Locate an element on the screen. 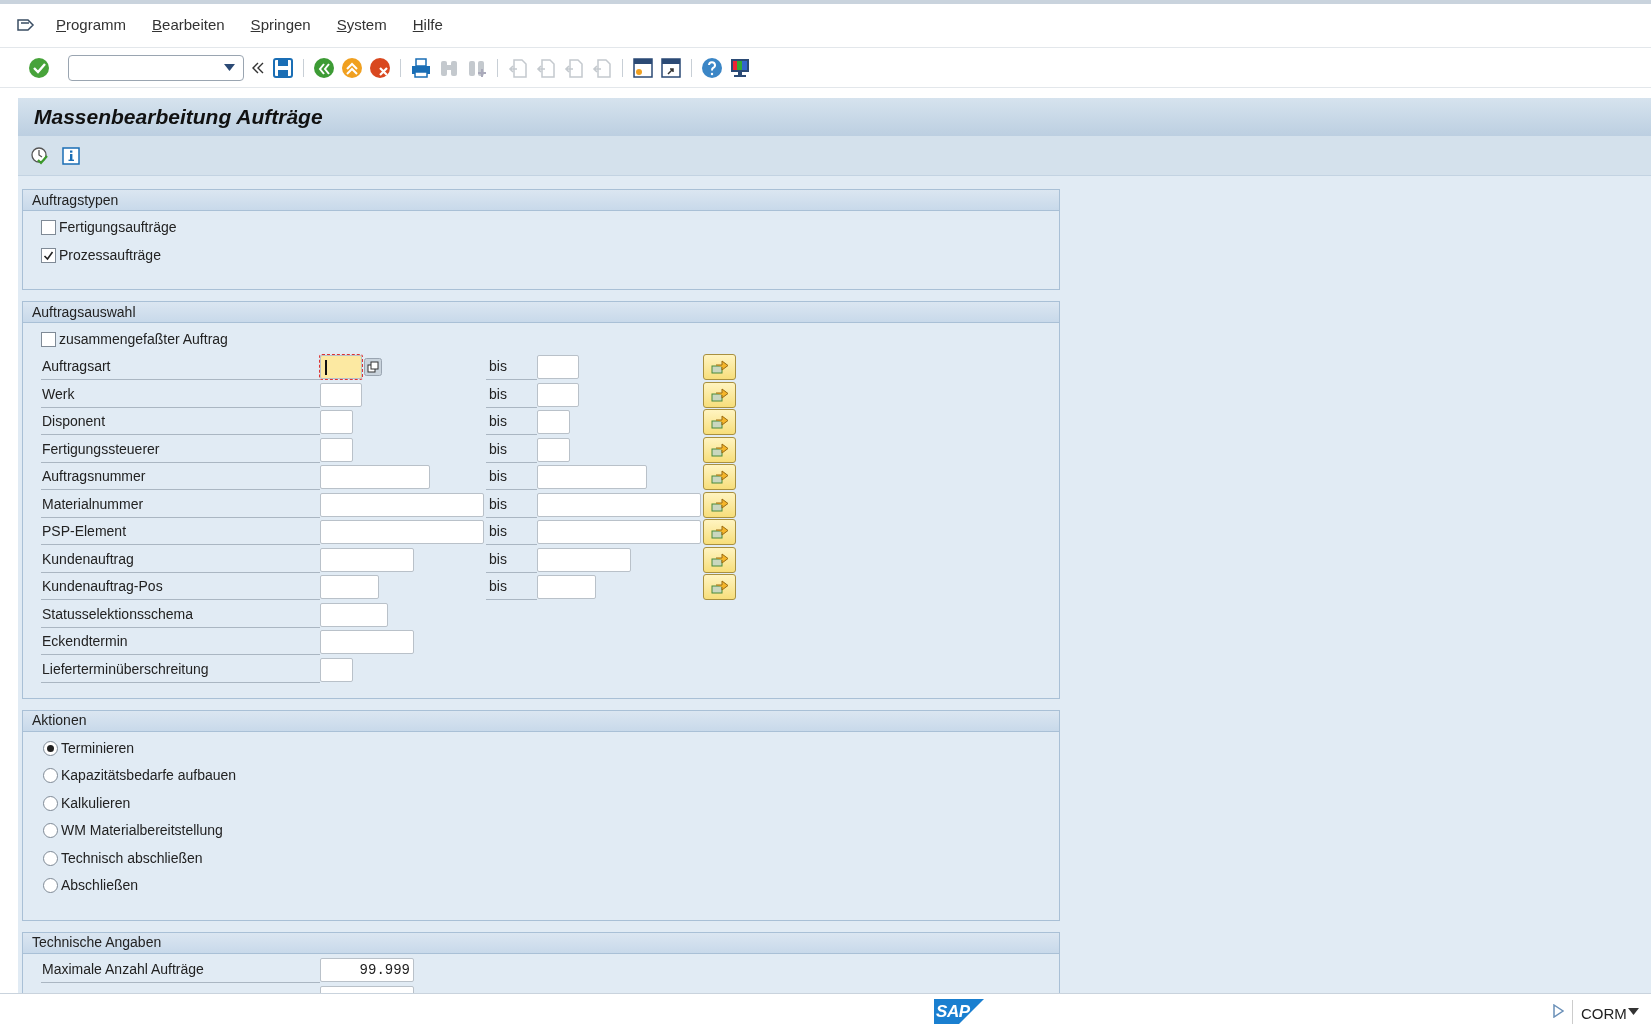 The image size is (1651, 1029). monitor-icon is located at coordinates (740, 67).